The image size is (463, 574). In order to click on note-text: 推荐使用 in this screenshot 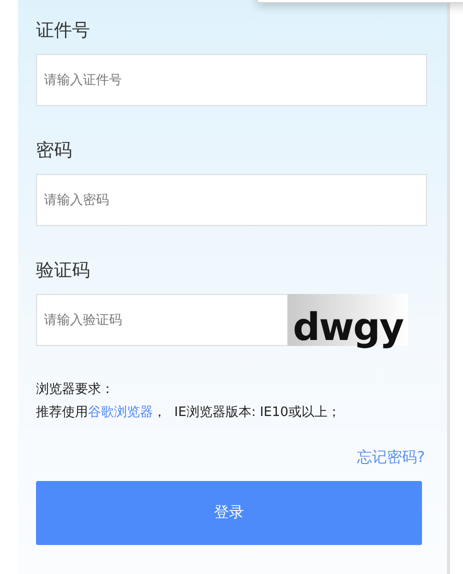, I will do `click(62, 412)`.